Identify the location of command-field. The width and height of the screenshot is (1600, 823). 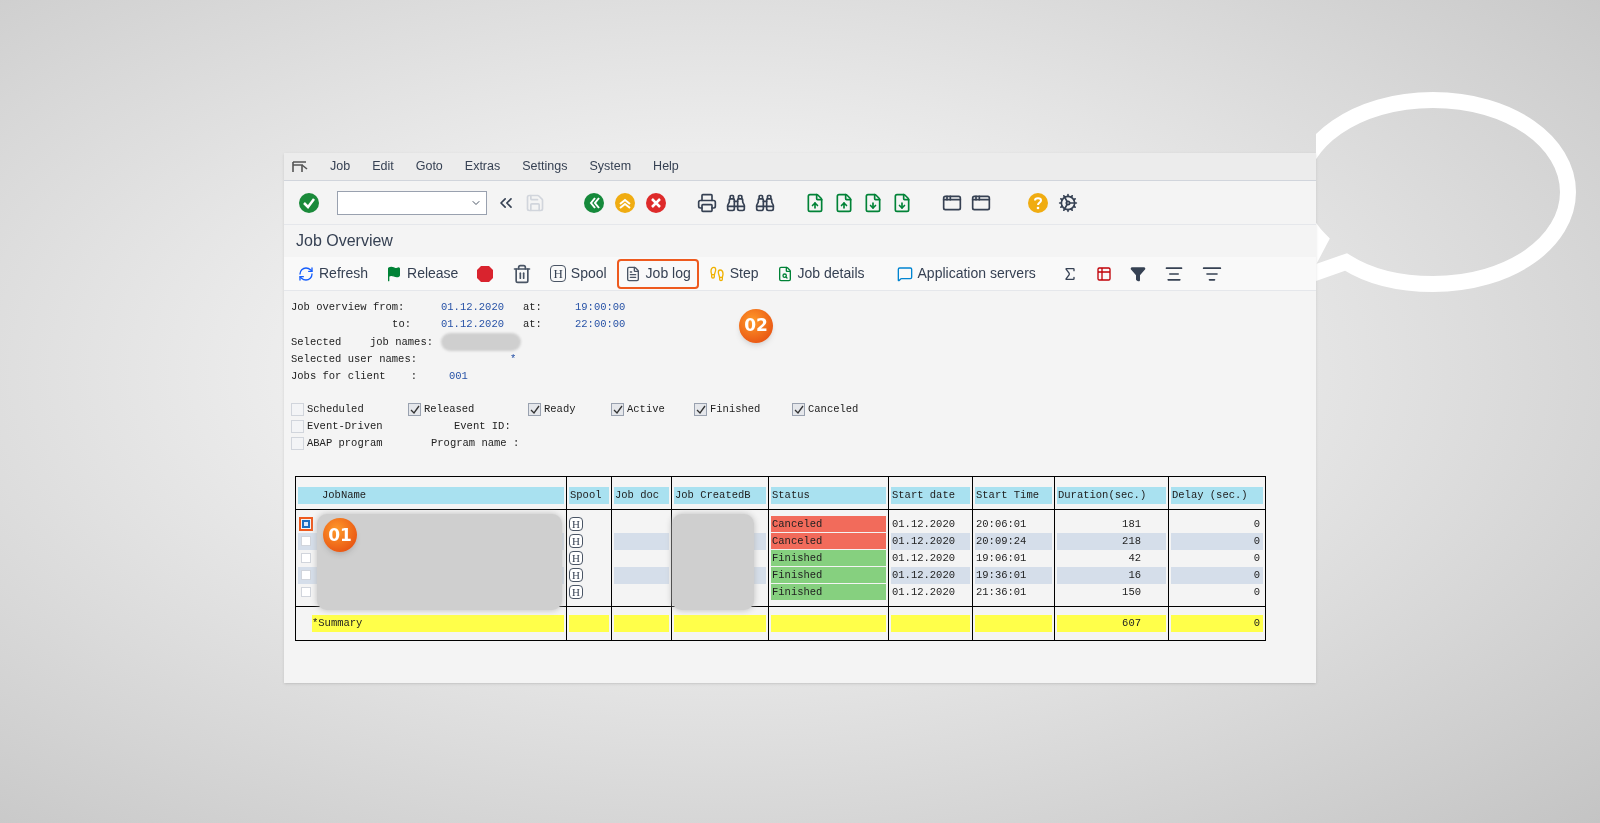
(412, 202).